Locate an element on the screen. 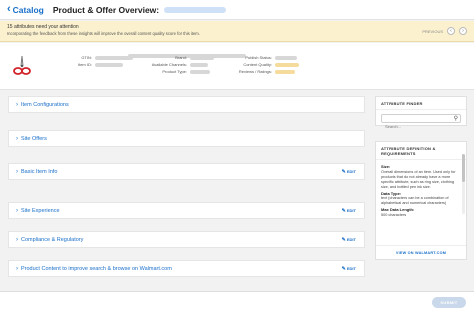  back-to-catalog-link: ‹ Catalog is located at coordinates (25, 9).